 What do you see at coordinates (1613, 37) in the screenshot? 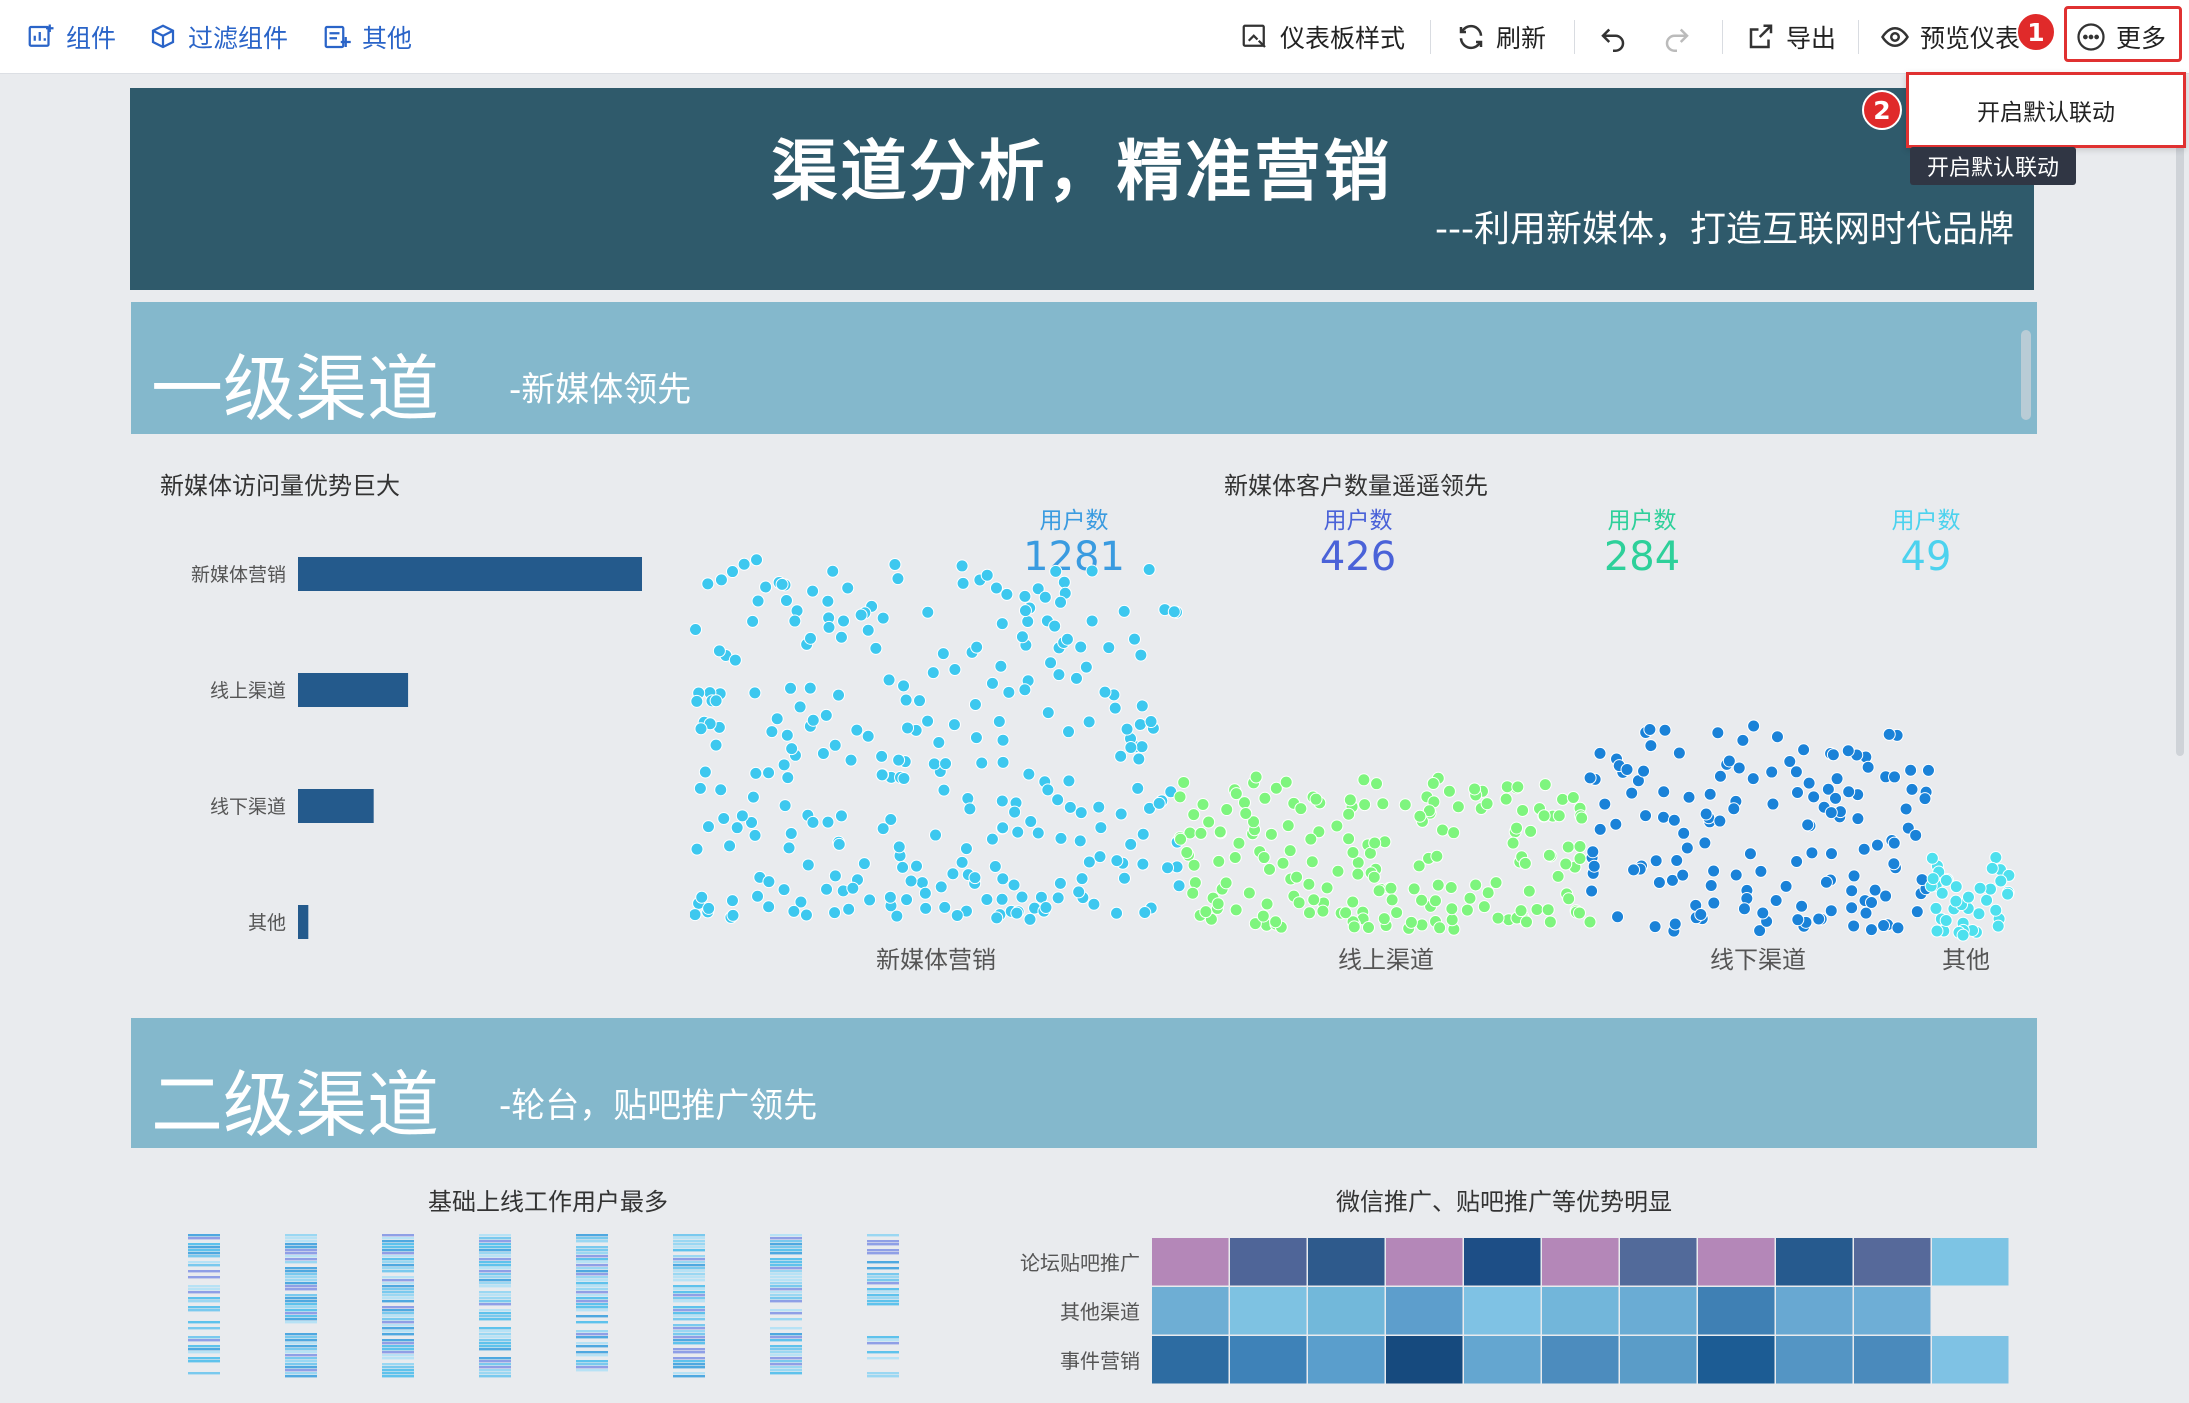
I see `undo-button` at bounding box center [1613, 37].